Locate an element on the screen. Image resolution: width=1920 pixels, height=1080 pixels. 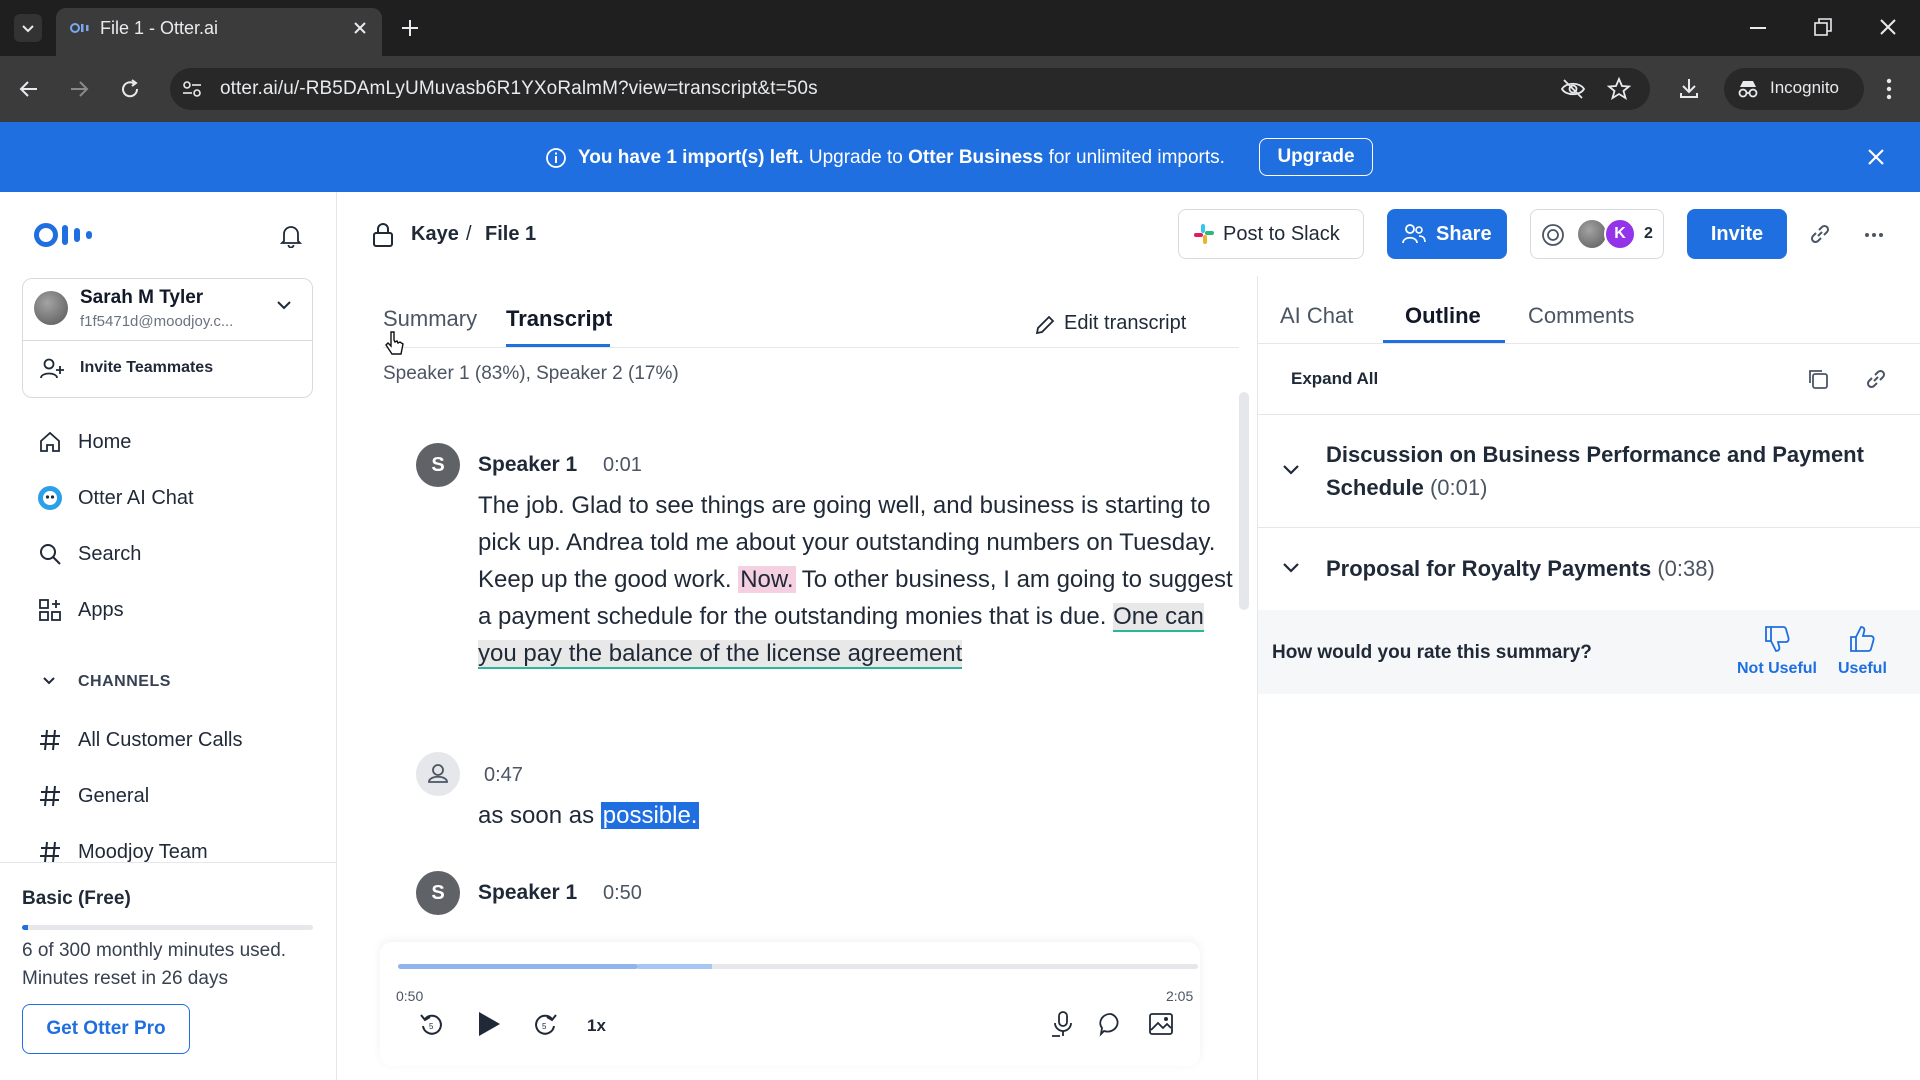
reload-icon is located at coordinates (130, 89).